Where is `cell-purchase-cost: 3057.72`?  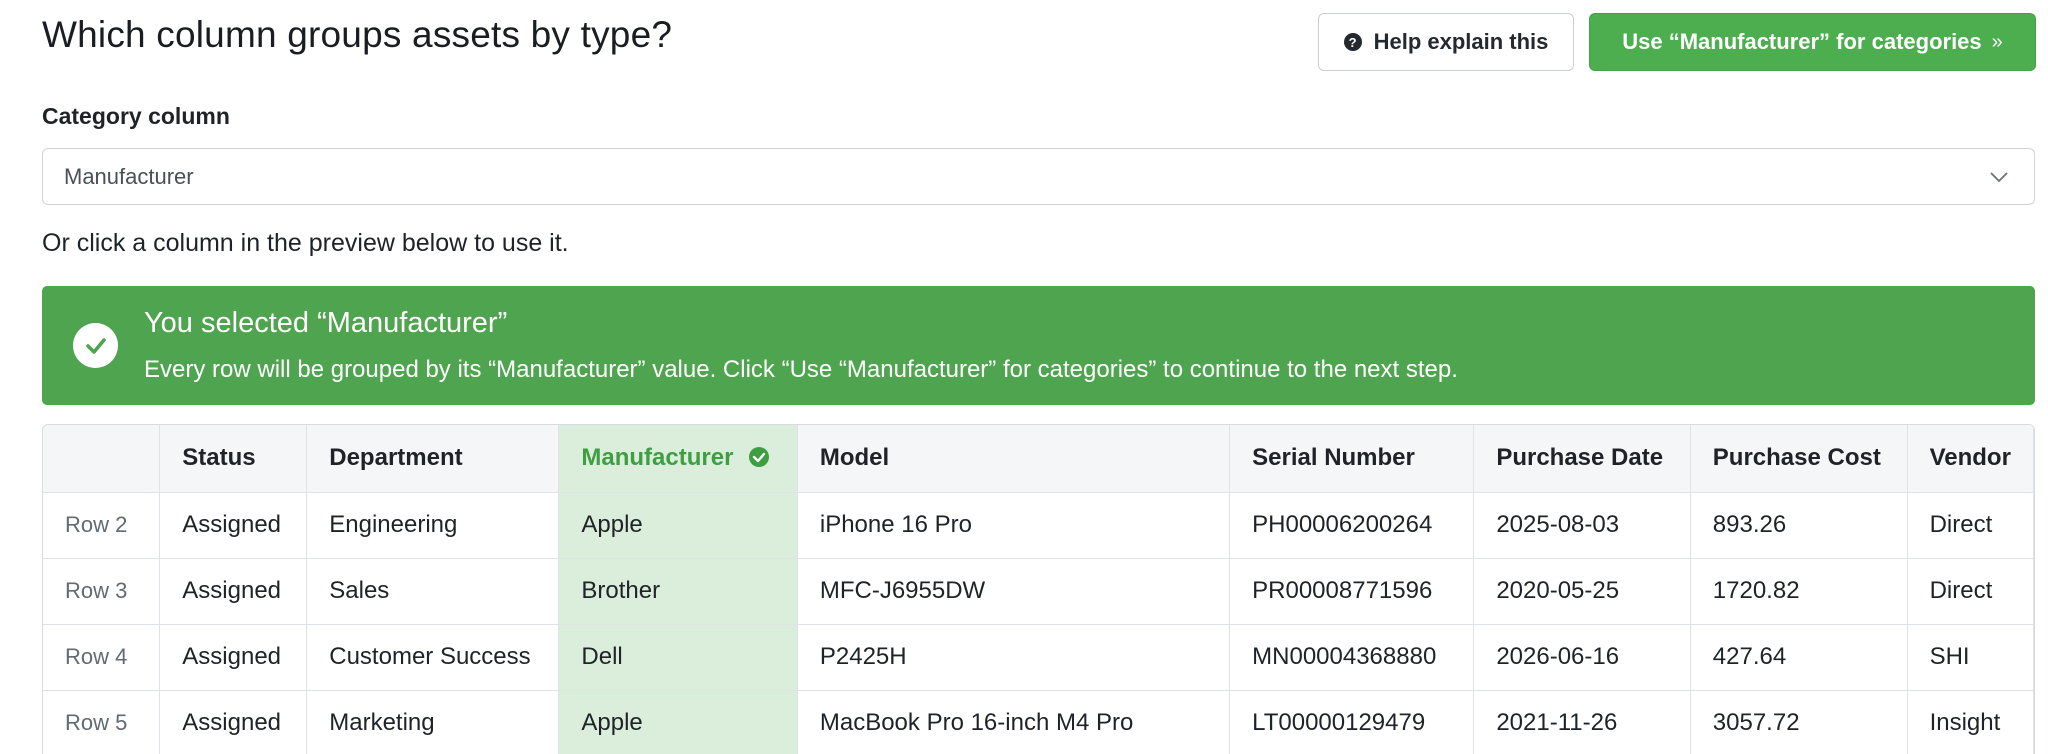 cell-purchase-cost: 3057.72 is located at coordinates (1799, 722).